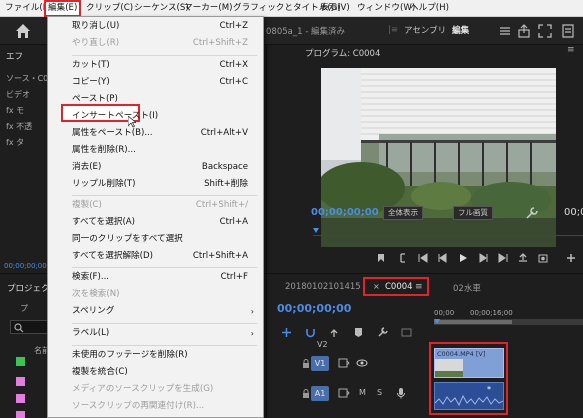 The width and height of the screenshot is (583, 418). Describe the element at coordinates (155, 65) in the screenshot. I see `menu-item-cut: カット(T) Ctrl+X` at that location.